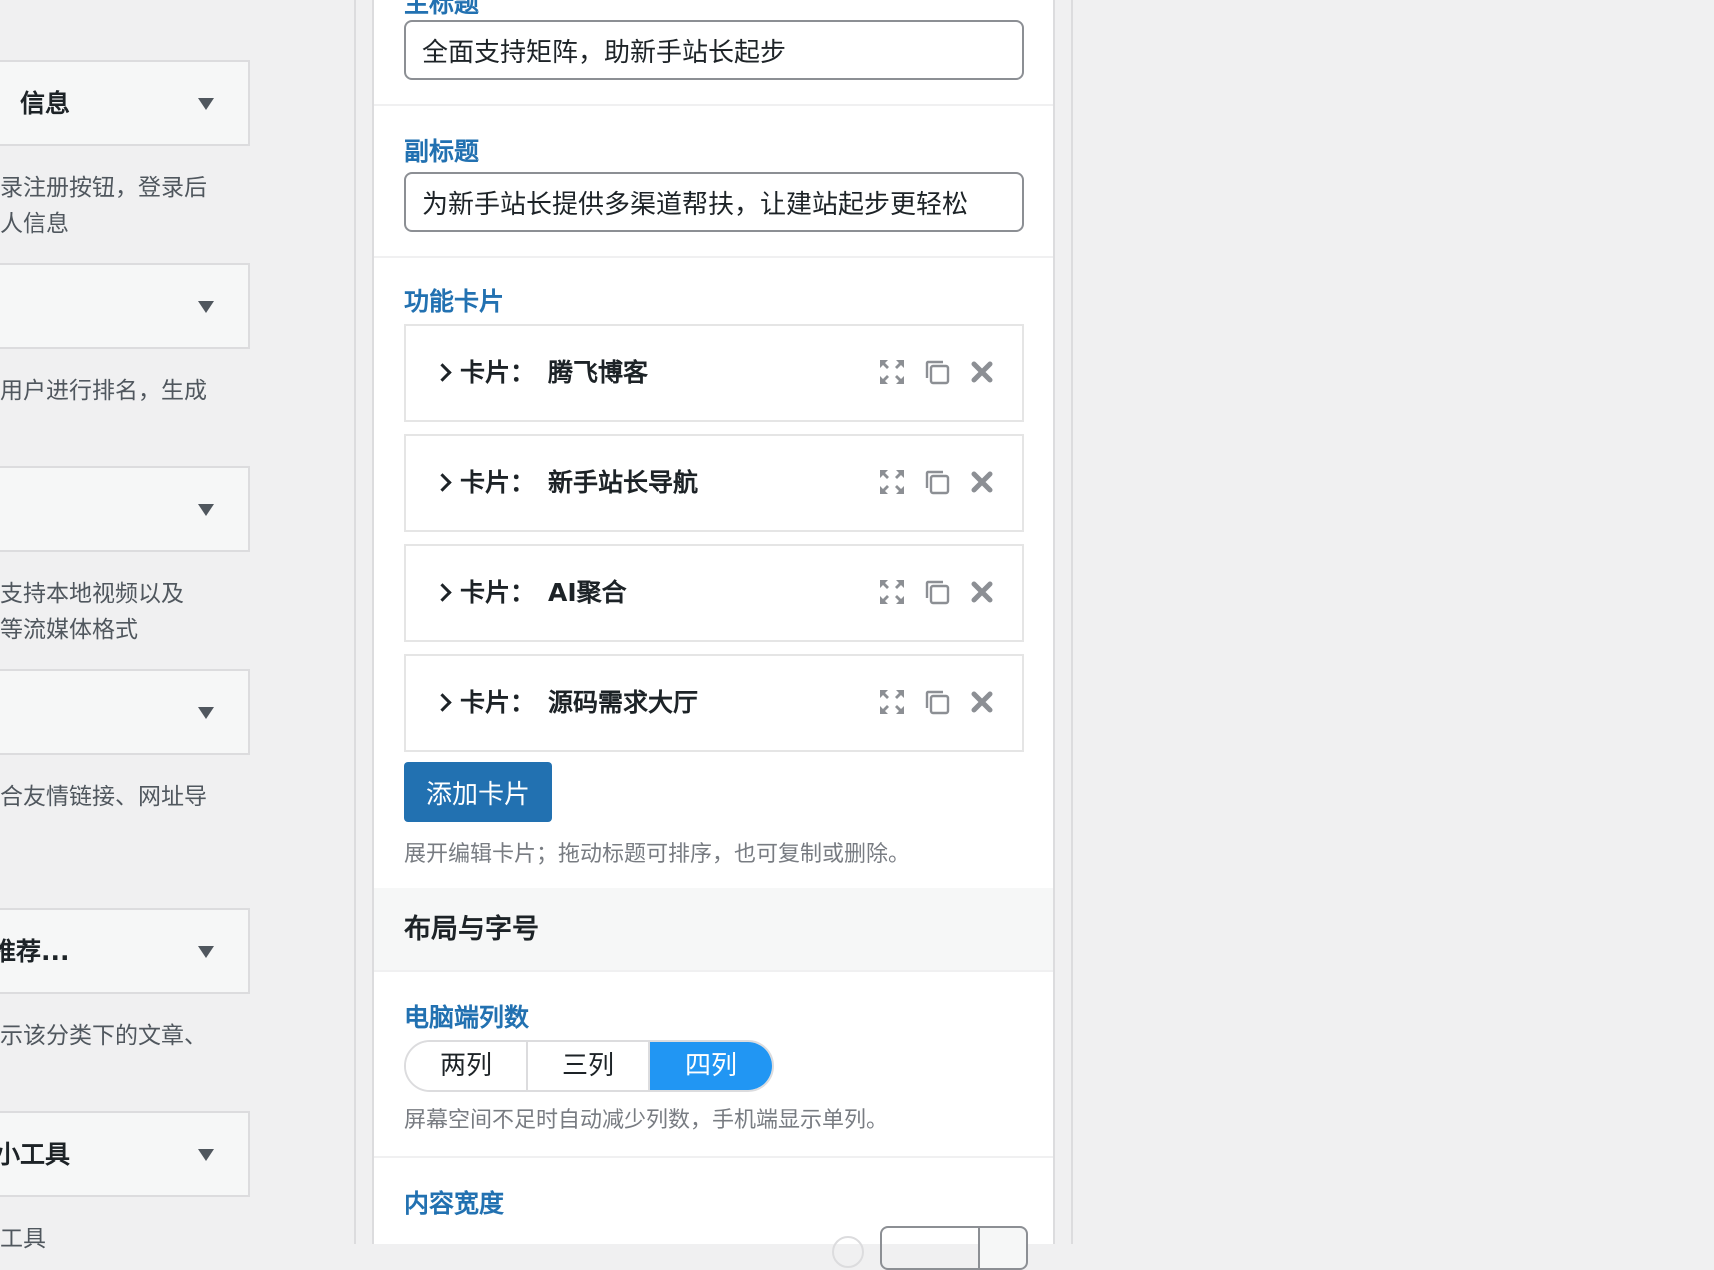 This screenshot has width=1714, height=1270. I want to click on column-option-three: 三列, so click(589, 1066).